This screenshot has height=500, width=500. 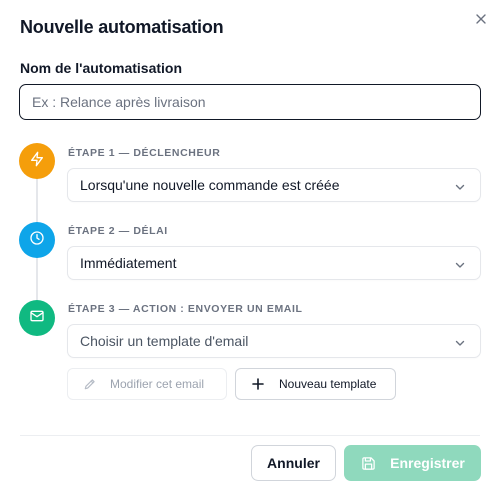 What do you see at coordinates (368, 463) in the screenshot?
I see `save-icon` at bounding box center [368, 463].